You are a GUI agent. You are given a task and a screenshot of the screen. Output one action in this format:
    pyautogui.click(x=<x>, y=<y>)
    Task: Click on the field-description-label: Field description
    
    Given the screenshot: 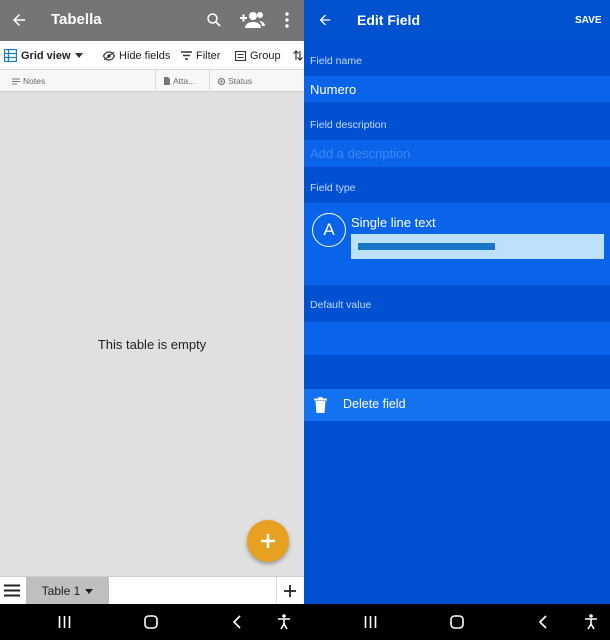 What is the action you would take?
    pyautogui.click(x=348, y=125)
    